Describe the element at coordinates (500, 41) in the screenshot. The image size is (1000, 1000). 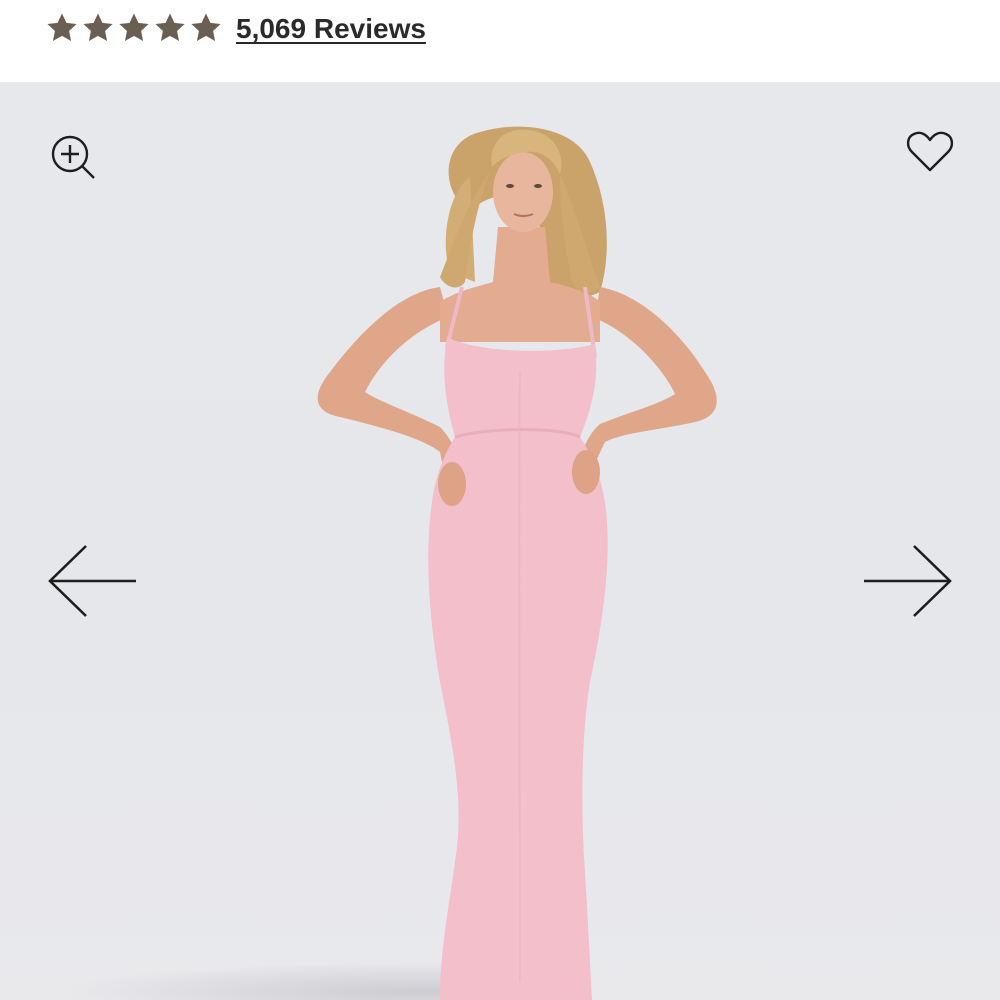
I see `rating-bar: 5,069 Reviews` at that location.